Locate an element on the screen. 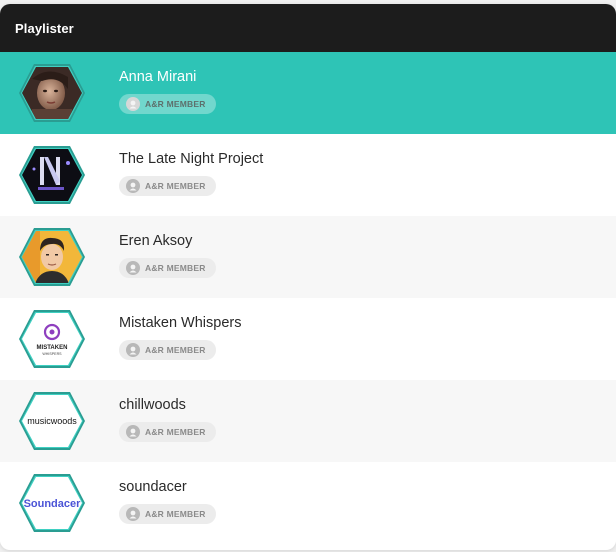 The width and height of the screenshot is (616, 552). page-title: Playlister is located at coordinates (44, 28).